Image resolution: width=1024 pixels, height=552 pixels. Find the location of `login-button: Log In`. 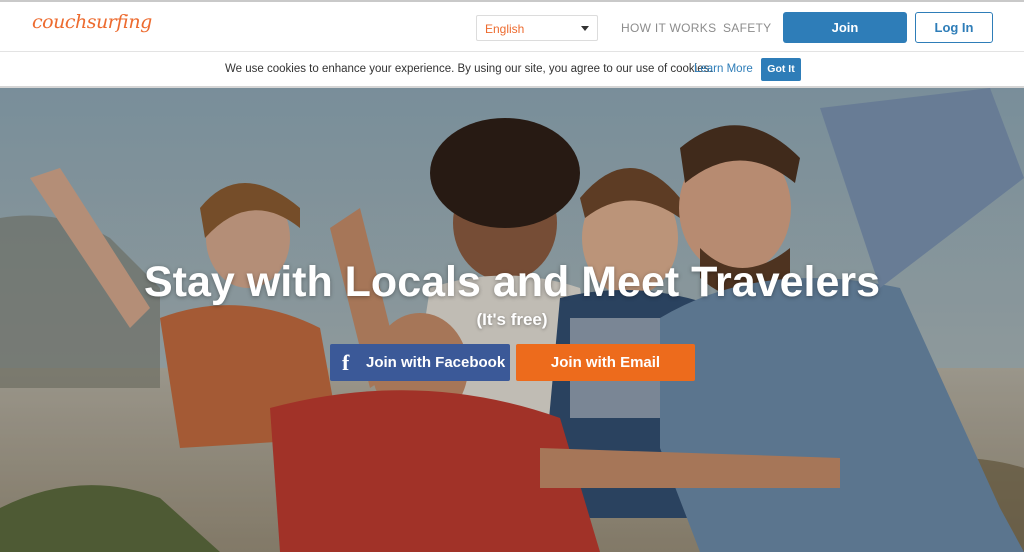

login-button: Log In is located at coordinates (954, 27).